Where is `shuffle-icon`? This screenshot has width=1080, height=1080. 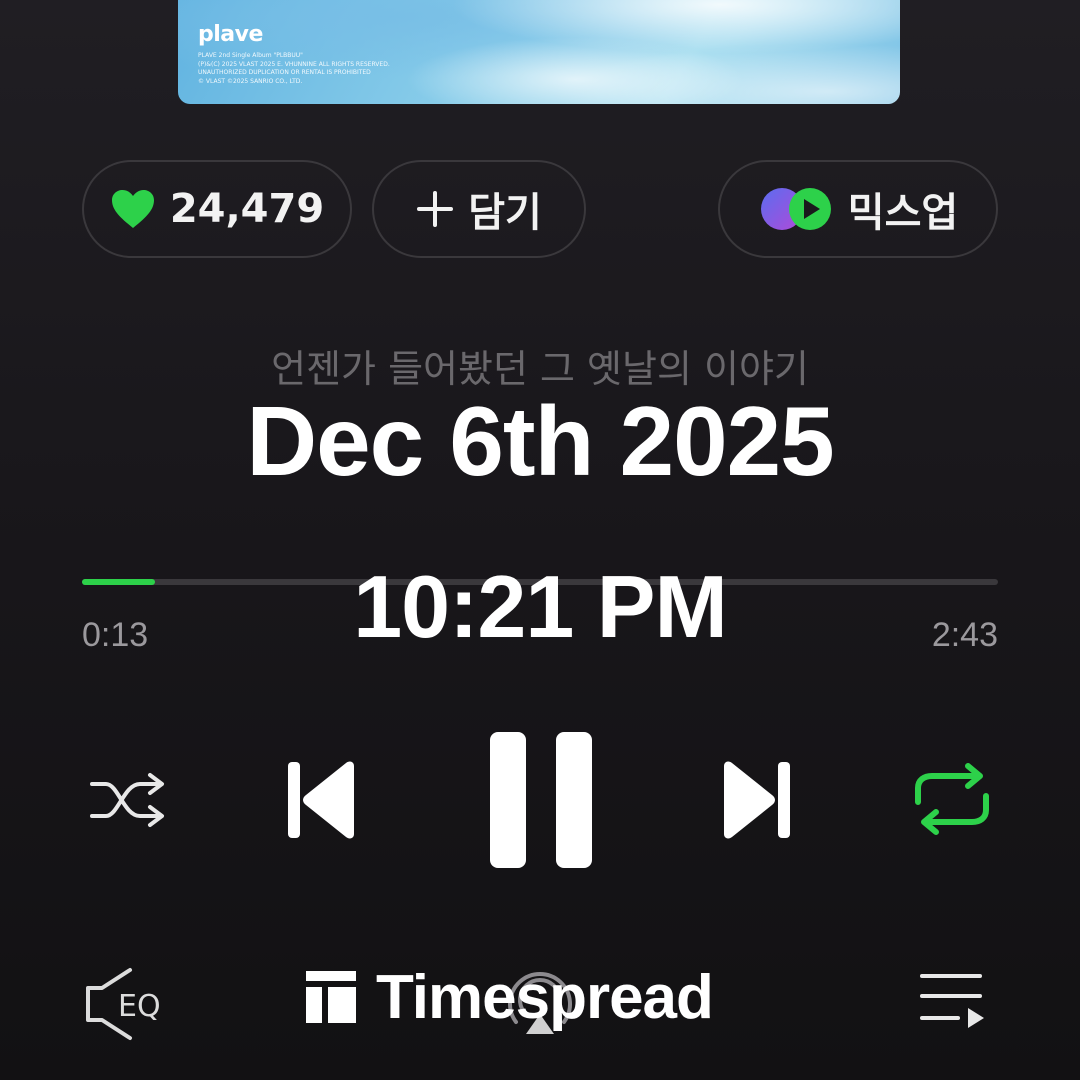 shuffle-icon is located at coordinates (127, 800).